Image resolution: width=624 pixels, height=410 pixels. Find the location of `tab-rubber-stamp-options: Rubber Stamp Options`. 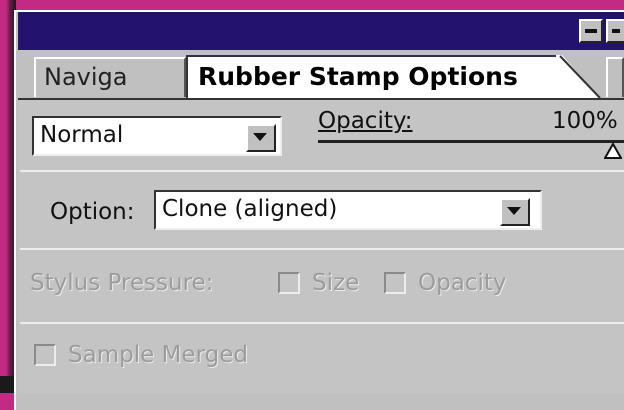

tab-rubber-stamp-options: Rubber Stamp Options is located at coordinates (372, 77).